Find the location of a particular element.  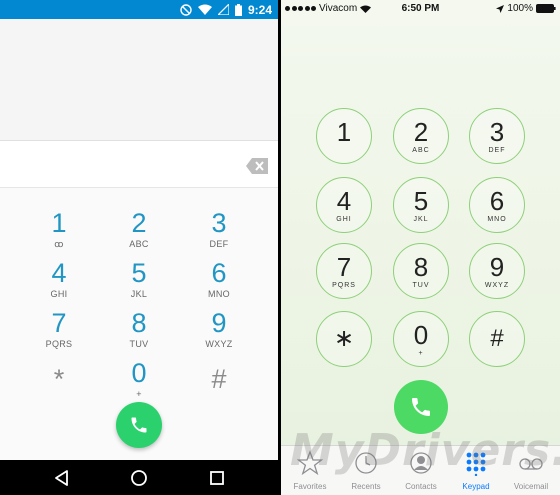

backspace-icon is located at coordinates (257, 166).